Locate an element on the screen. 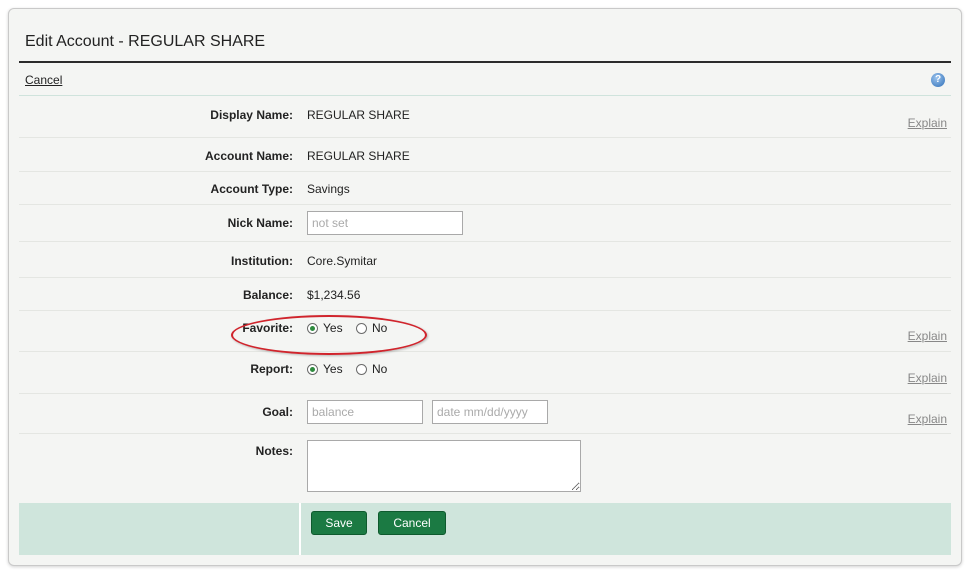 Image resolution: width=972 pixels, height=574 pixels. account-type-value: Savings is located at coordinates (328, 189).